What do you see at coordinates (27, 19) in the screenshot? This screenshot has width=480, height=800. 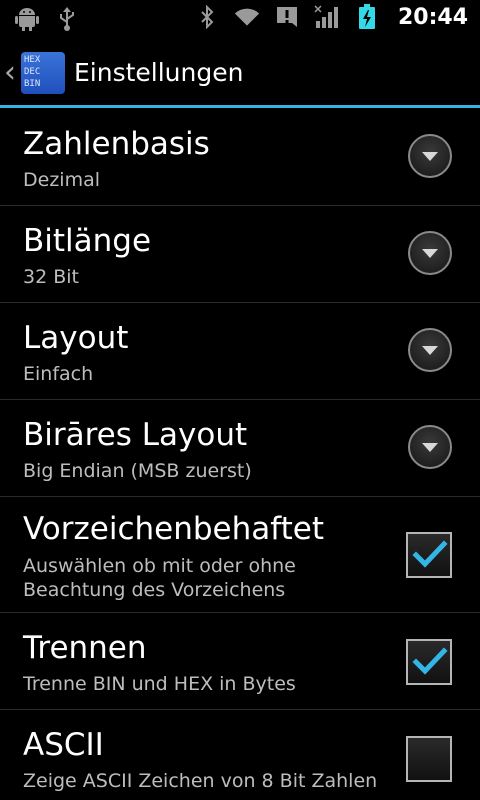 I see `android-icon` at bounding box center [27, 19].